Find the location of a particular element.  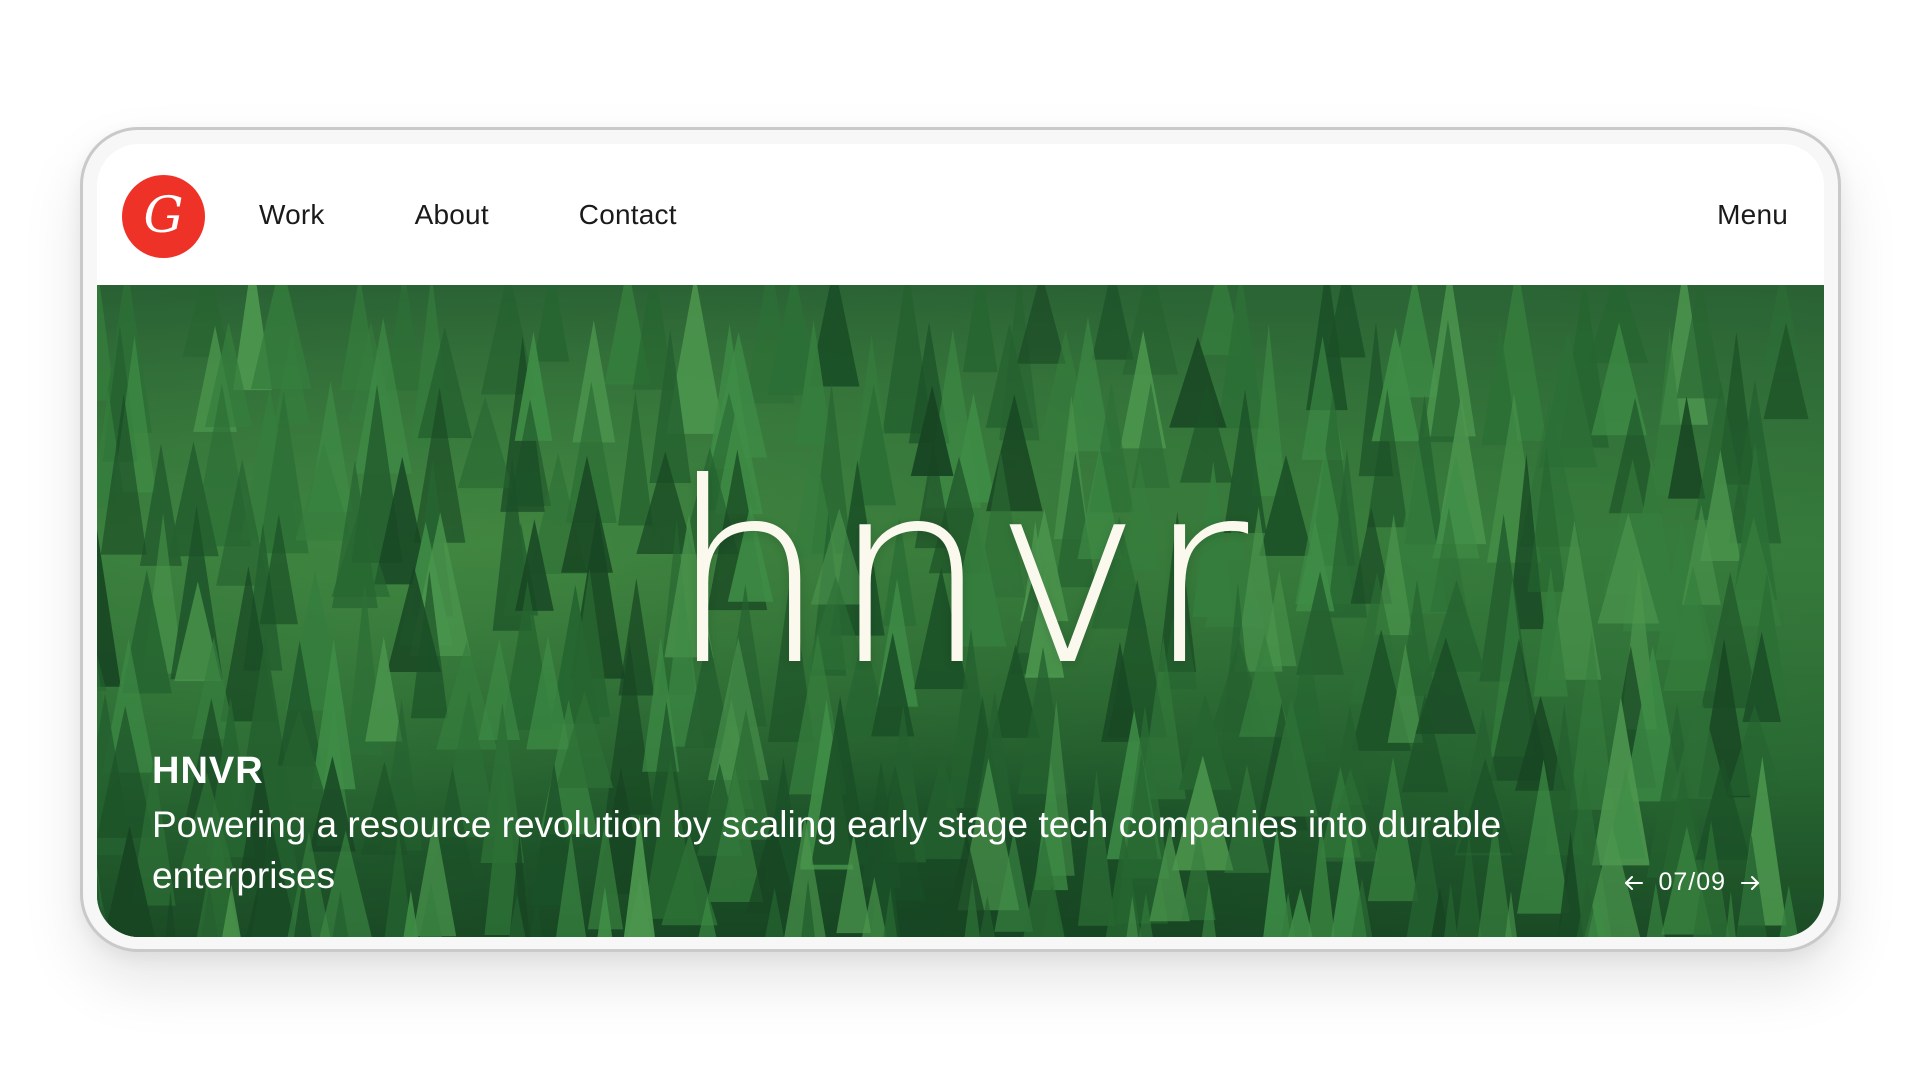

logo-letter: G is located at coordinates (163, 214).